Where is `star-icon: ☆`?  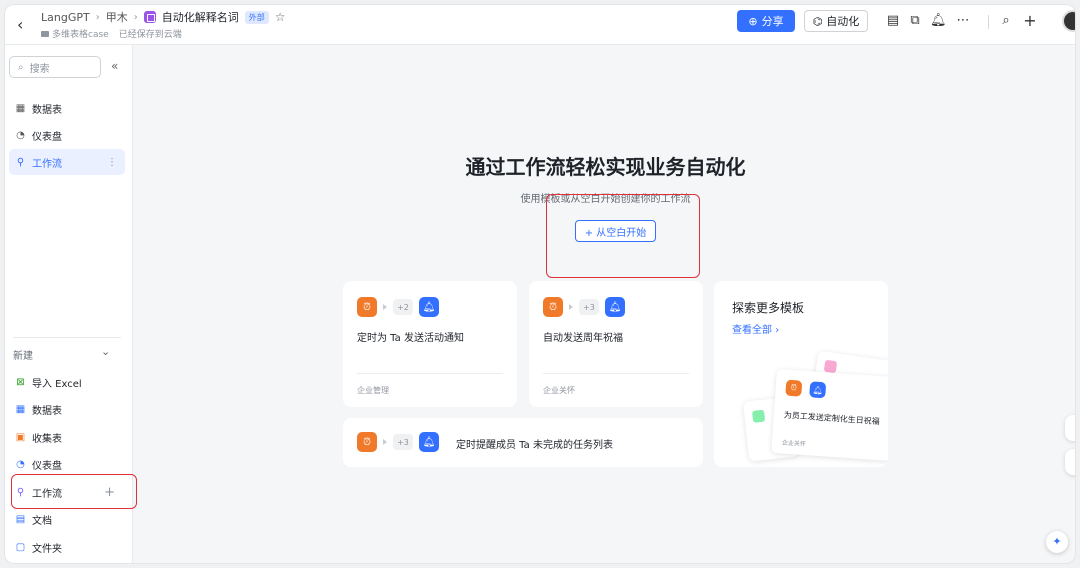
star-icon: ☆ is located at coordinates (280, 17).